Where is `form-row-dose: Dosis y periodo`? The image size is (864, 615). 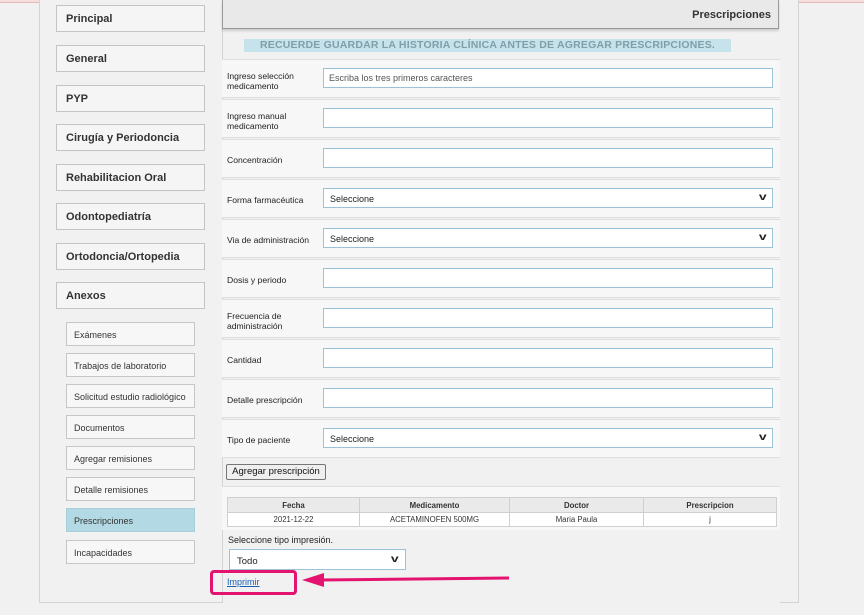
form-row-dose: Dosis y periodo is located at coordinates (501, 278).